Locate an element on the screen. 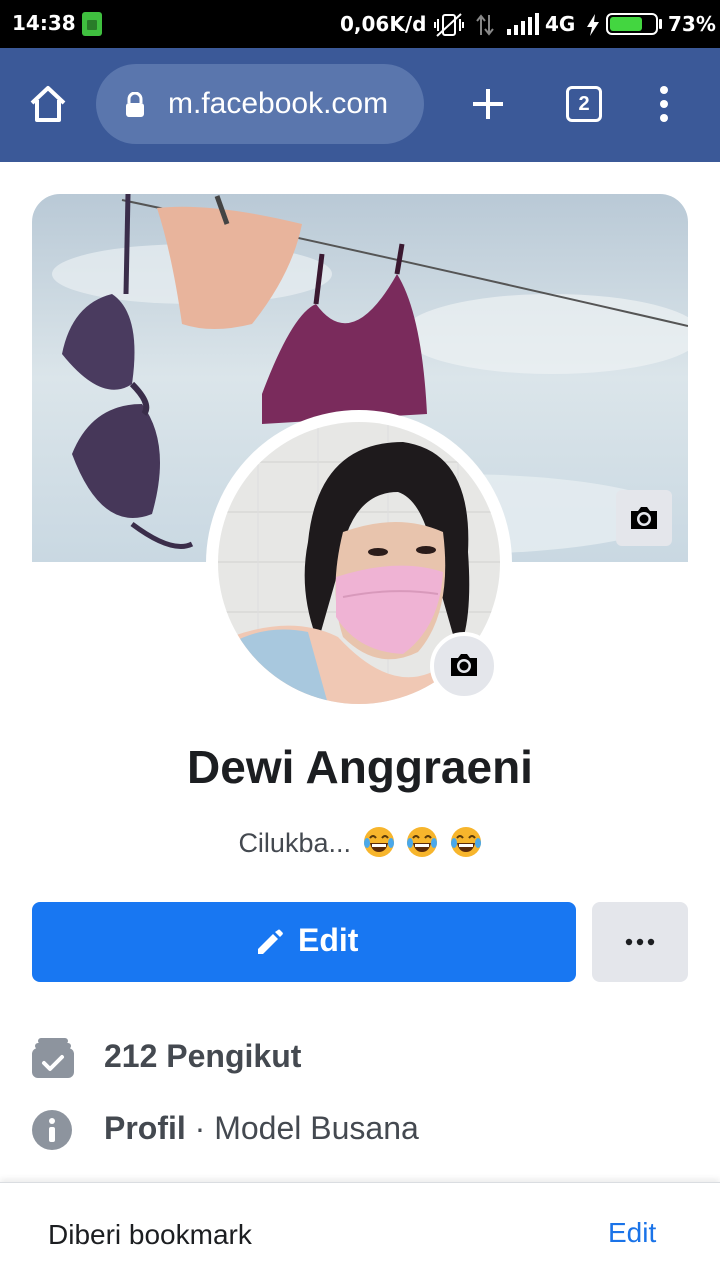 The image size is (720, 1280). profile-label: Profil is located at coordinates (145, 1128).